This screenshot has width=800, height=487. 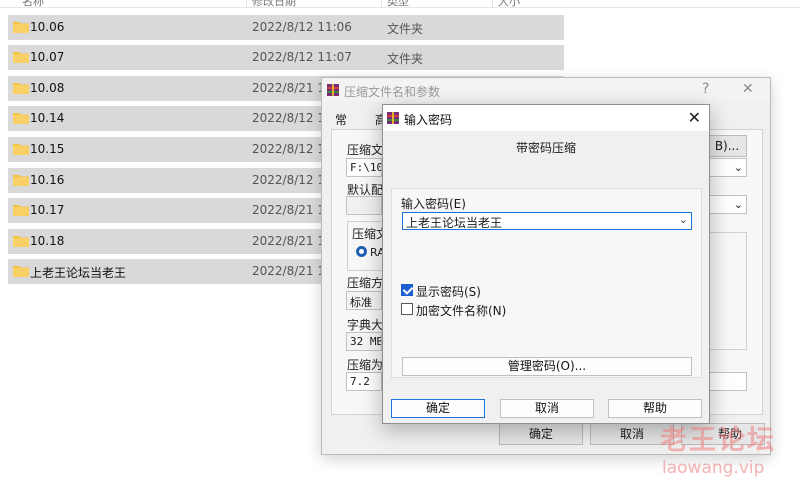 I want to click on rar-radio, so click(x=361, y=251).